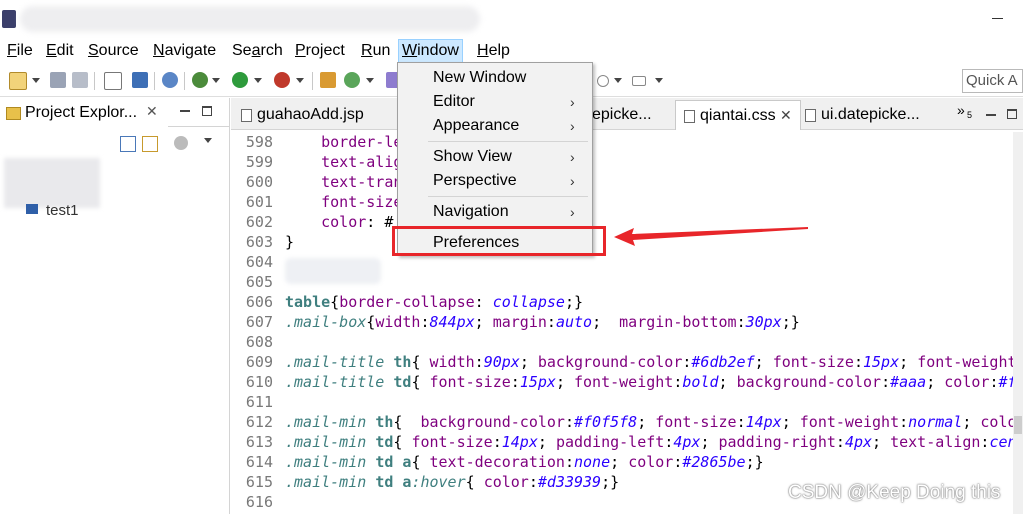 This screenshot has width=1023, height=514. What do you see at coordinates (154, 81) in the screenshot?
I see `toolbar-separator` at bounding box center [154, 81].